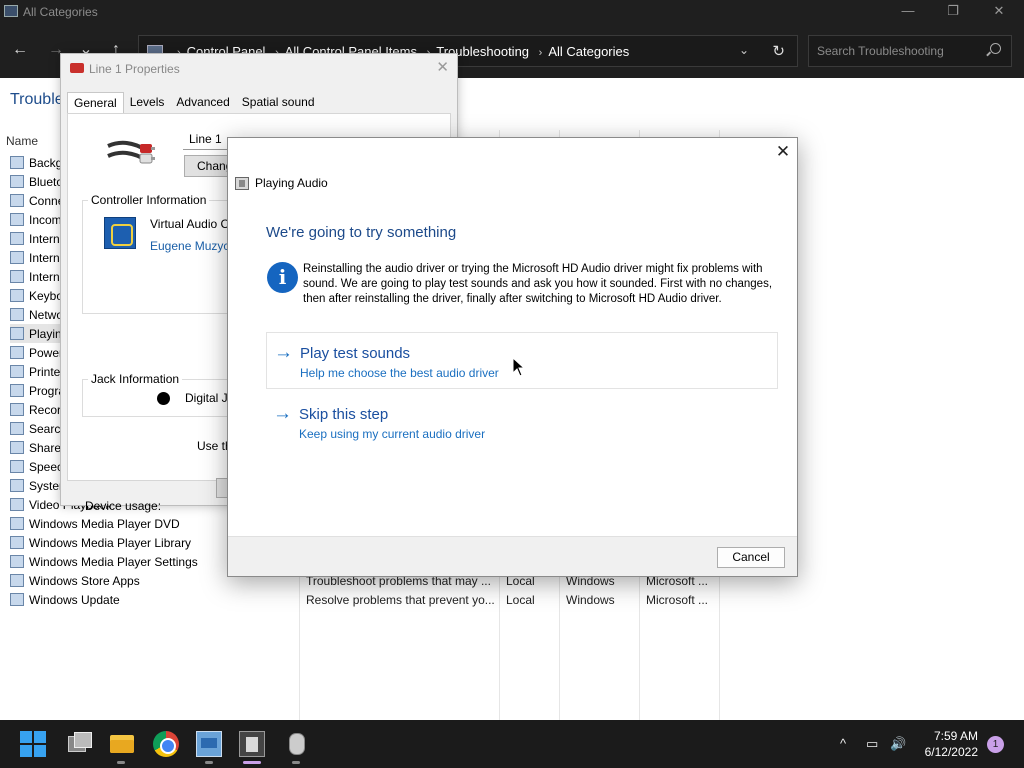 Image resolution: width=1024 pixels, height=768 pixels. Describe the element at coordinates (520, 600) in the screenshot. I see `row-location: Local` at that location.